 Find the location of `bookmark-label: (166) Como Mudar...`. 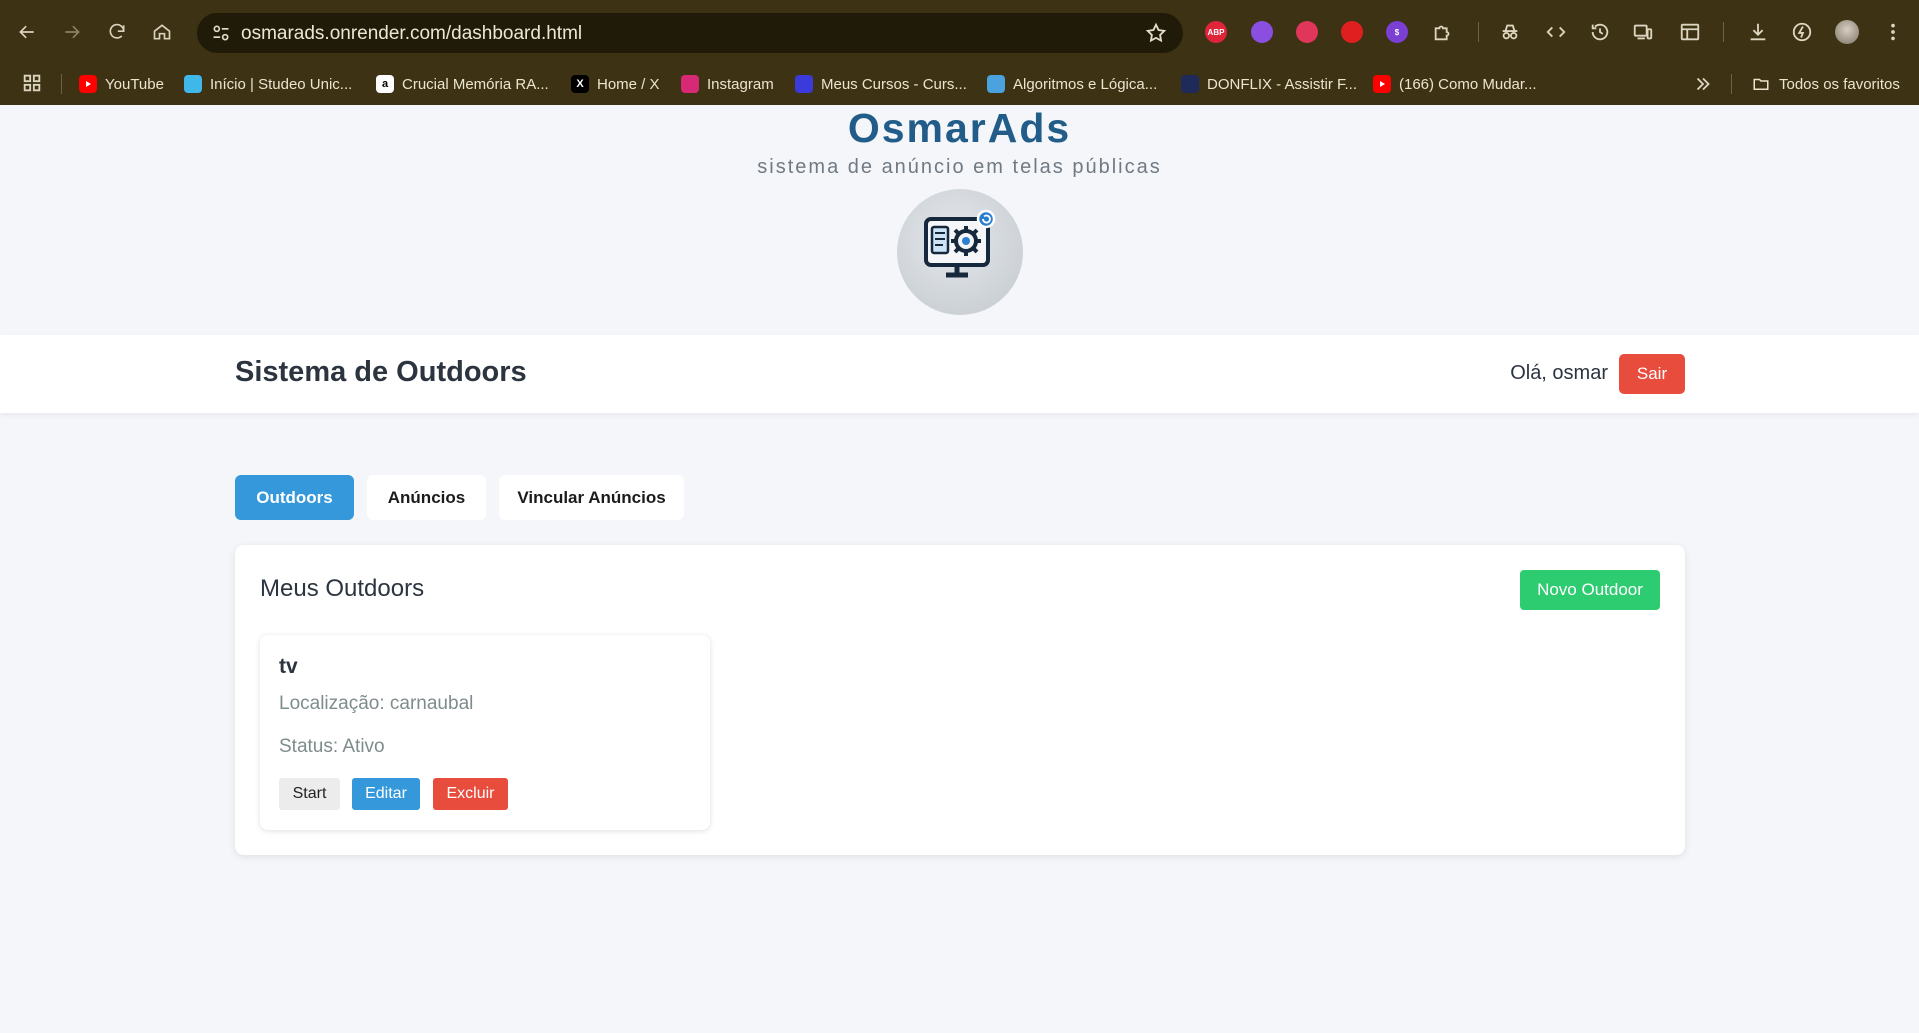

bookmark-label: (166) Como Mudar... is located at coordinates (1468, 84).